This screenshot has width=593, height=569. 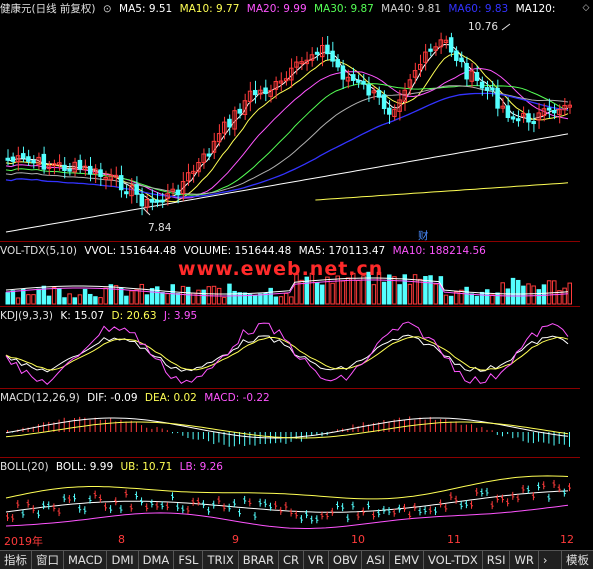 What do you see at coordinates (453, 560) in the screenshot?
I see `tab-vol-tdx: VOL-TDX` at bounding box center [453, 560].